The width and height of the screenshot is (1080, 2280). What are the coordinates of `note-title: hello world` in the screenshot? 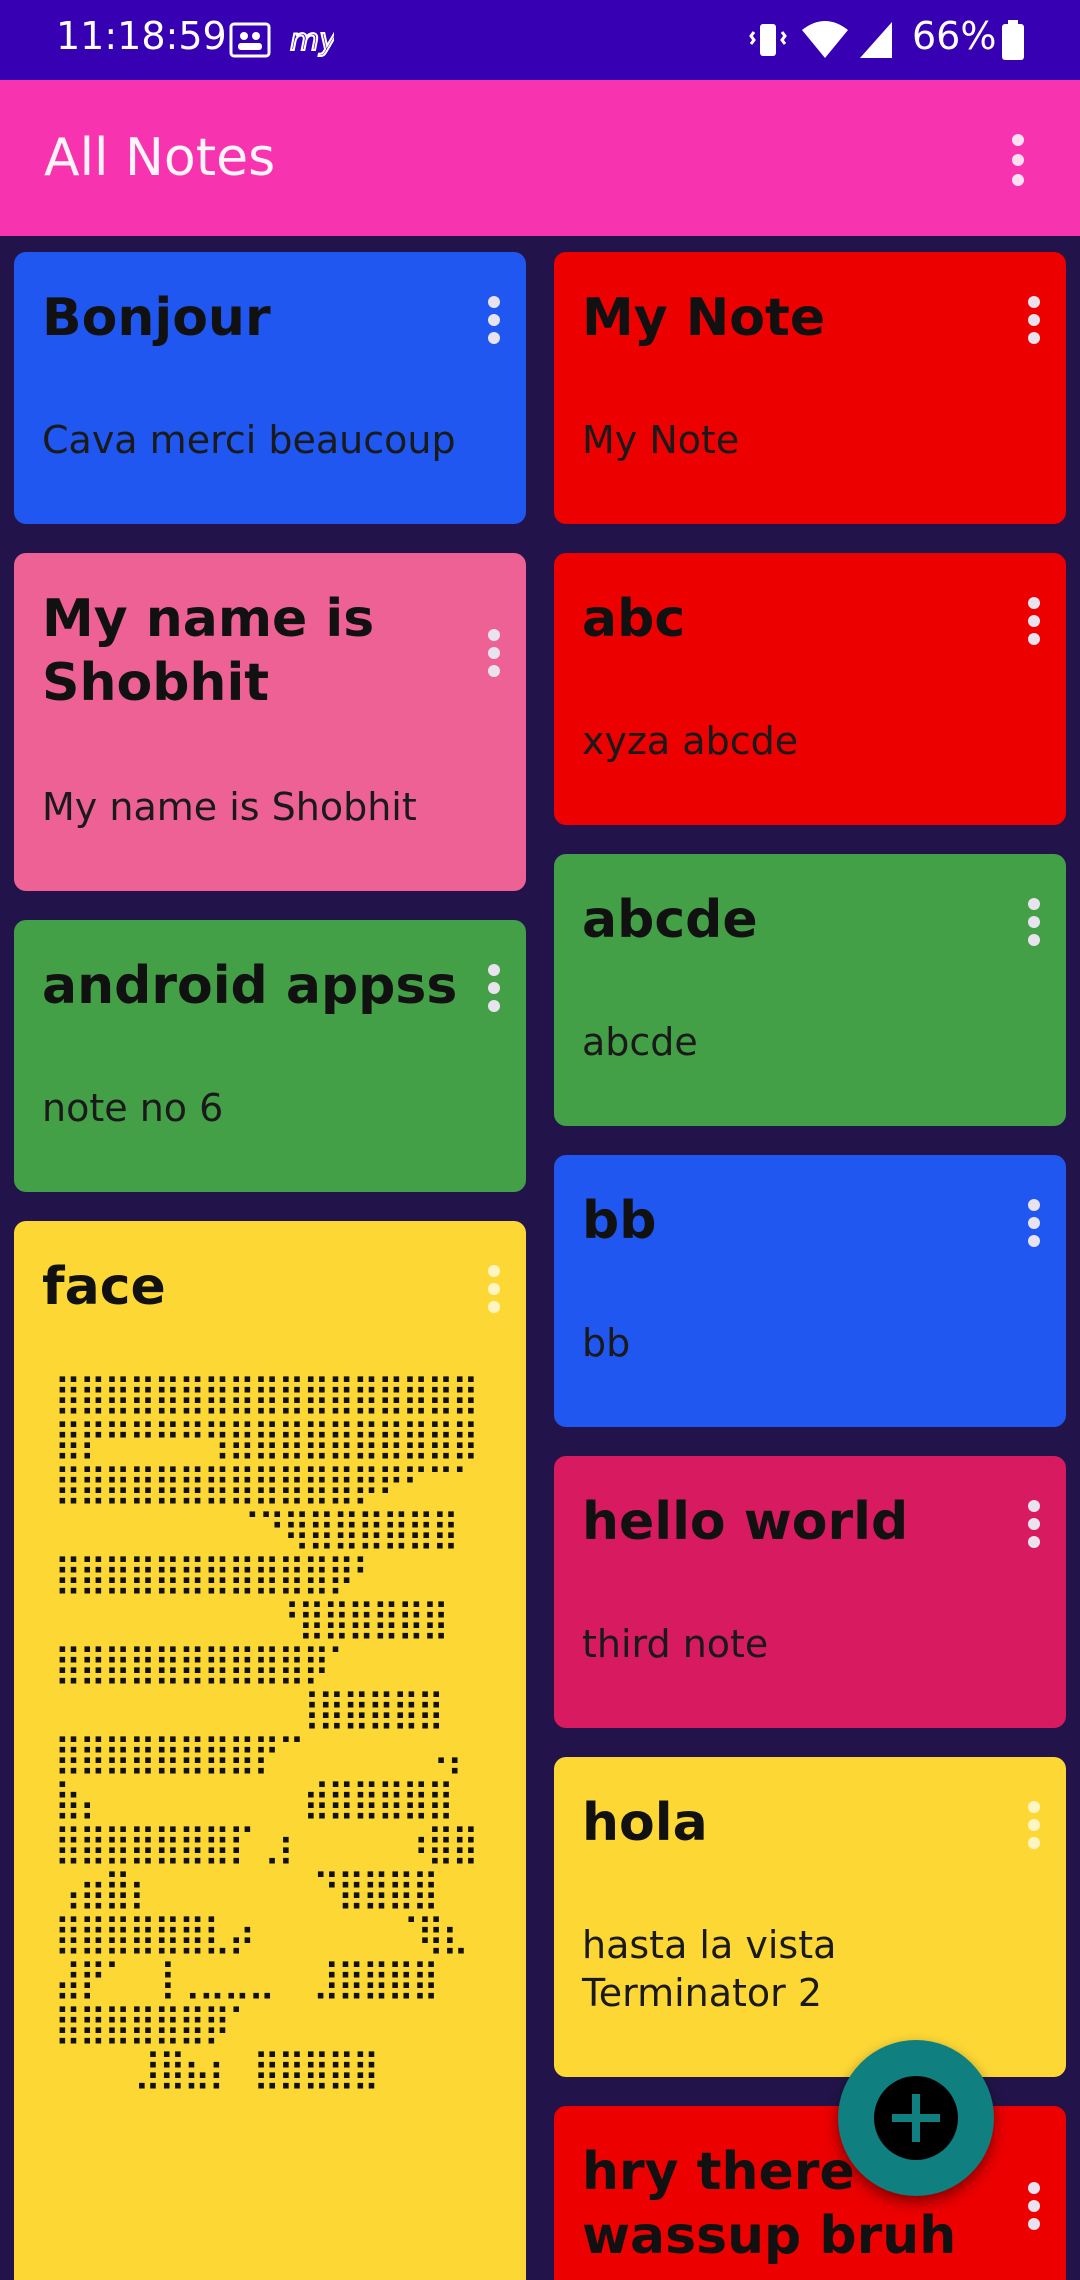 It's located at (745, 1522).